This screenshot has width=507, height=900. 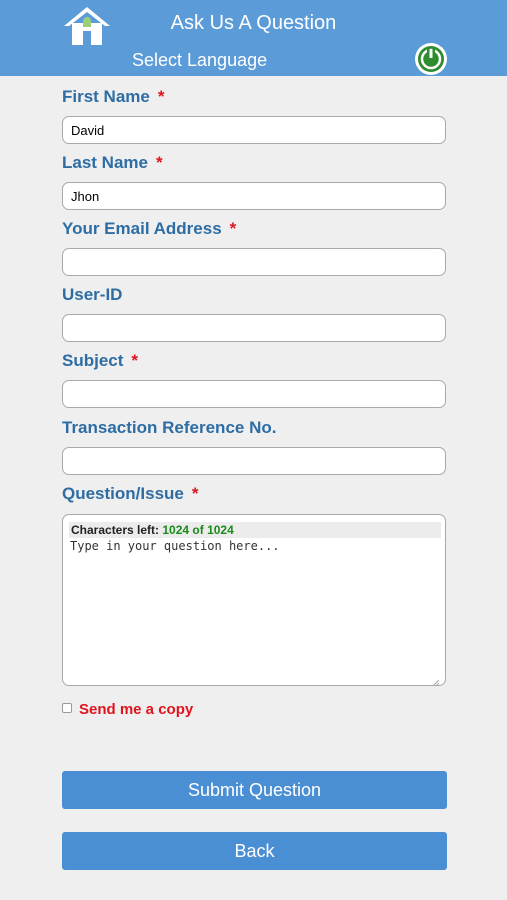 What do you see at coordinates (431, 59) in the screenshot?
I see `power-icon` at bounding box center [431, 59].